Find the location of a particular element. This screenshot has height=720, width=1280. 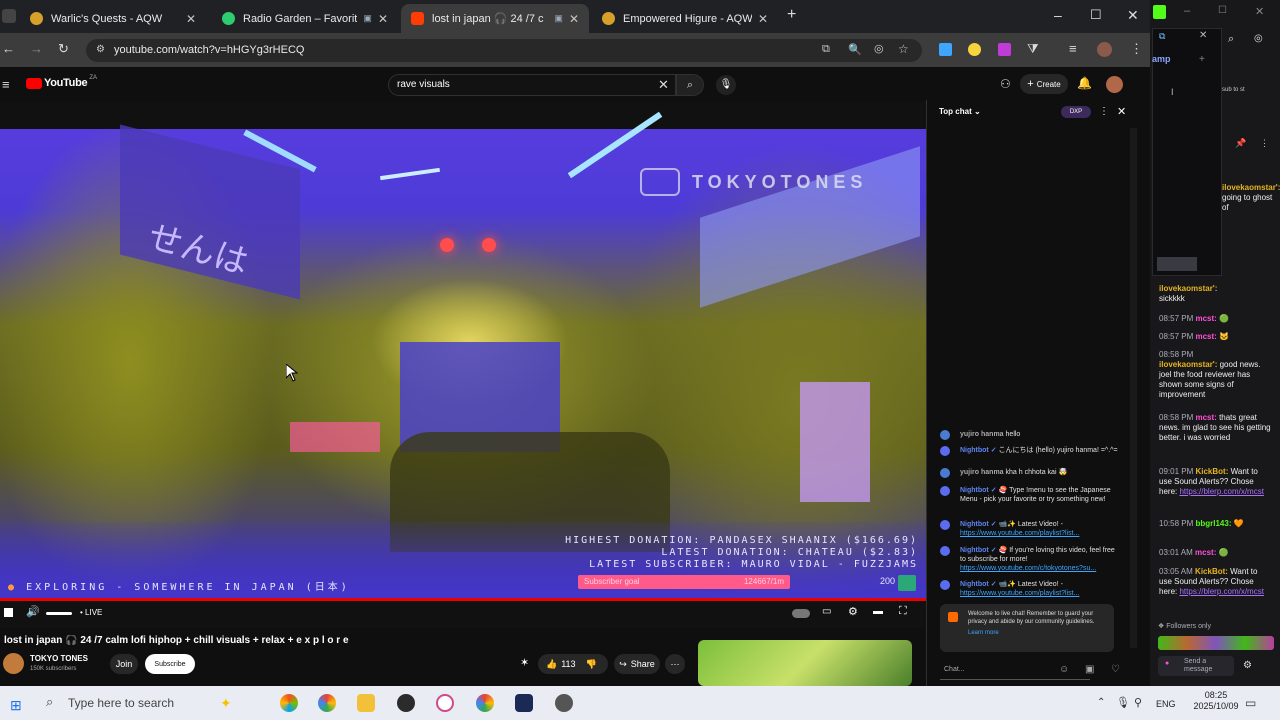

clear-search-icon: ✕ is located at coordinates (663, 85).